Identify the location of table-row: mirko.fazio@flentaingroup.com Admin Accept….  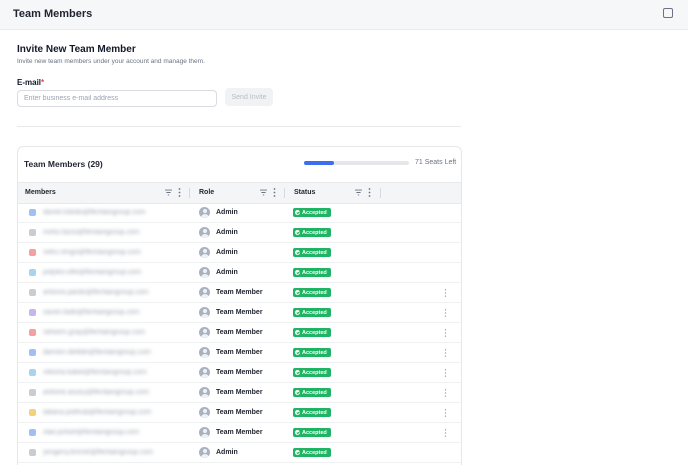
(239, 233).